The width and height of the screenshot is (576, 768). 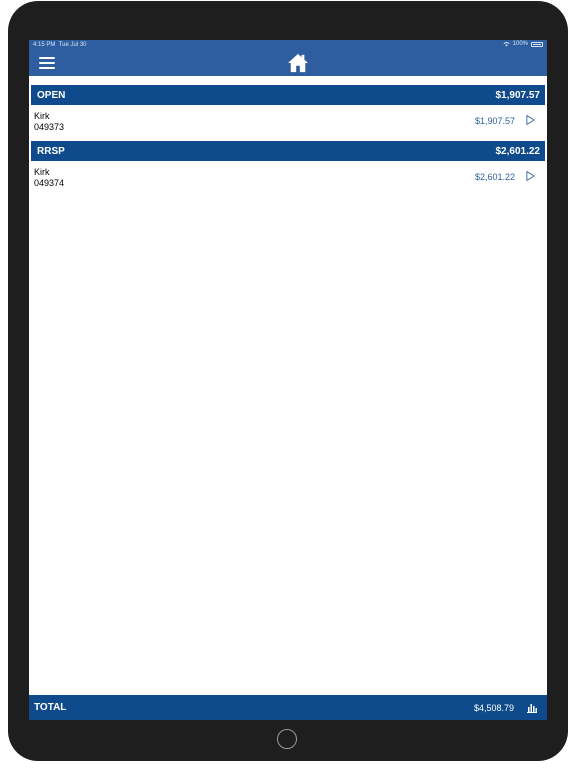 What do you see at coordinates (520, 44) in the screenshot?
I see `battery-percent: 100%` at bounding box center [520, 44].